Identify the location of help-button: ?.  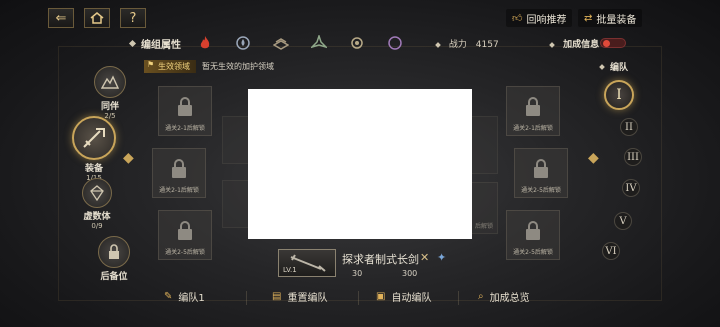
(133, 18).